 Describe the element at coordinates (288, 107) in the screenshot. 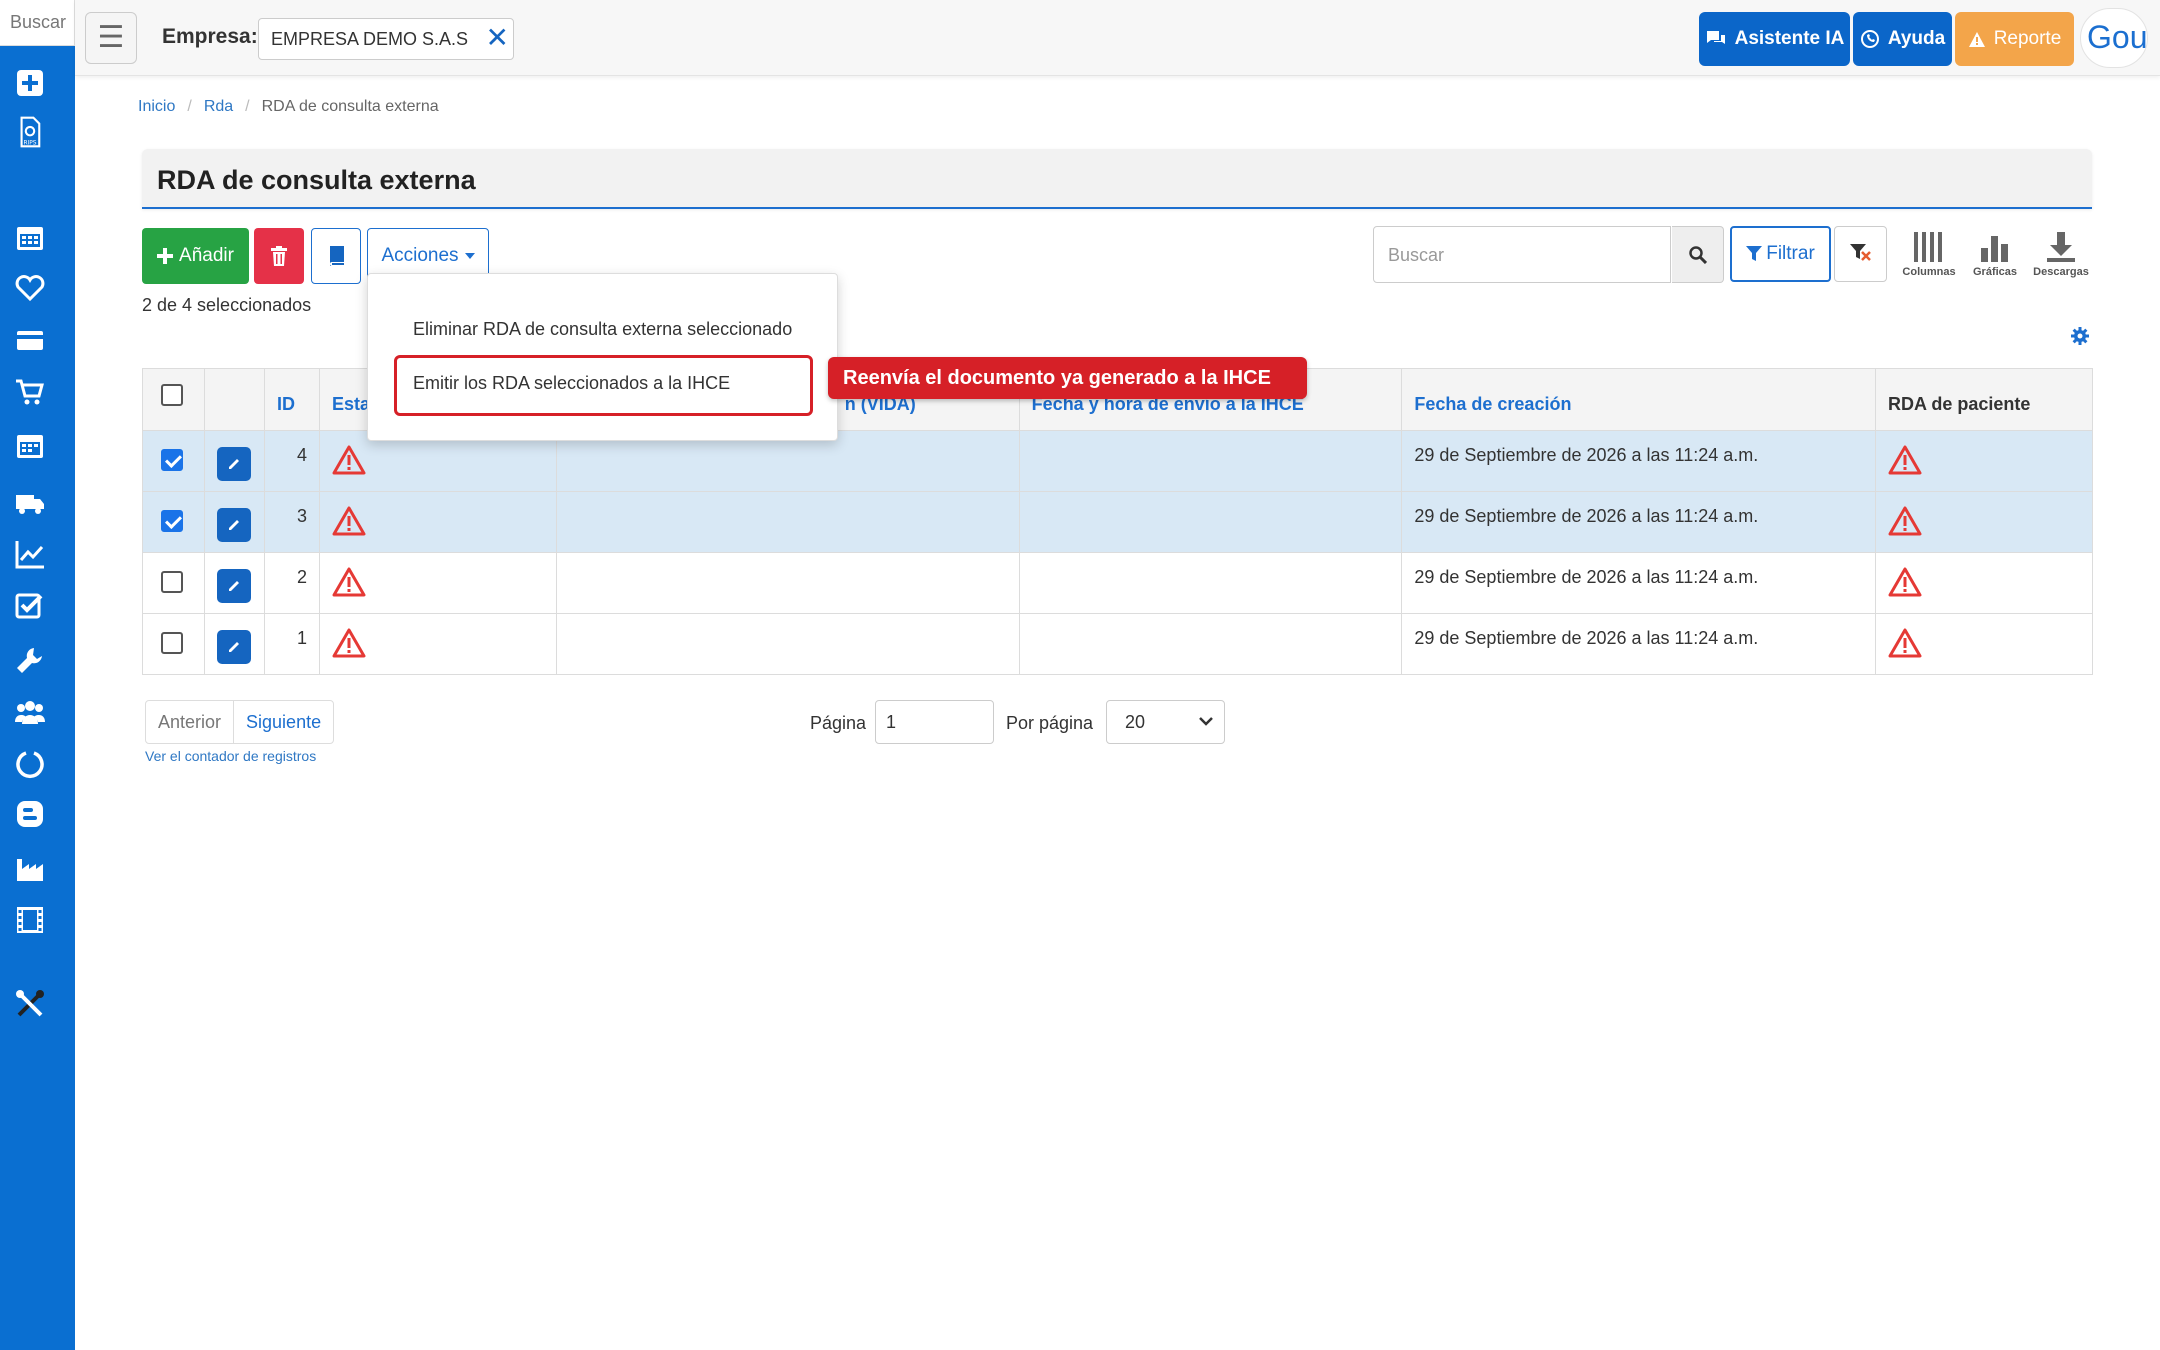

I see `breadcrumb: Inicio / Rda / RDA de consulta externa` at that location.